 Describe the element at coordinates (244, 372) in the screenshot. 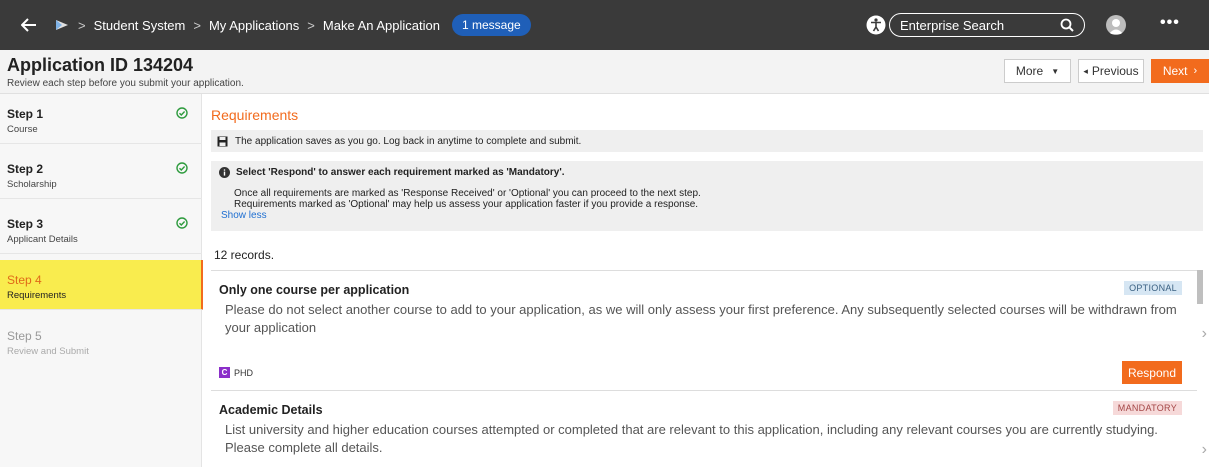

I see `course-tag-label: PHD` at that location.